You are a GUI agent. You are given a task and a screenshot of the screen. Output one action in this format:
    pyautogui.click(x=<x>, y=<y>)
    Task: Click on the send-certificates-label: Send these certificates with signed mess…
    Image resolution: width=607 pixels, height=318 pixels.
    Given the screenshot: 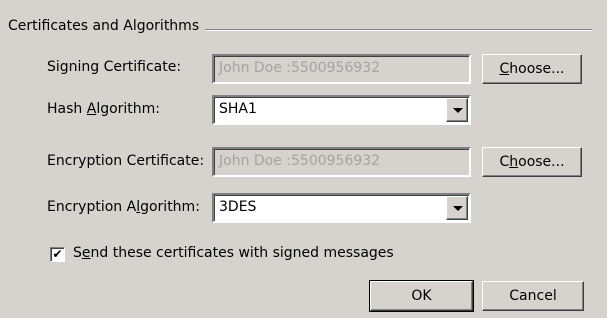 What is the action you would take?
    pyautogui.click(x=233, y=253)
    